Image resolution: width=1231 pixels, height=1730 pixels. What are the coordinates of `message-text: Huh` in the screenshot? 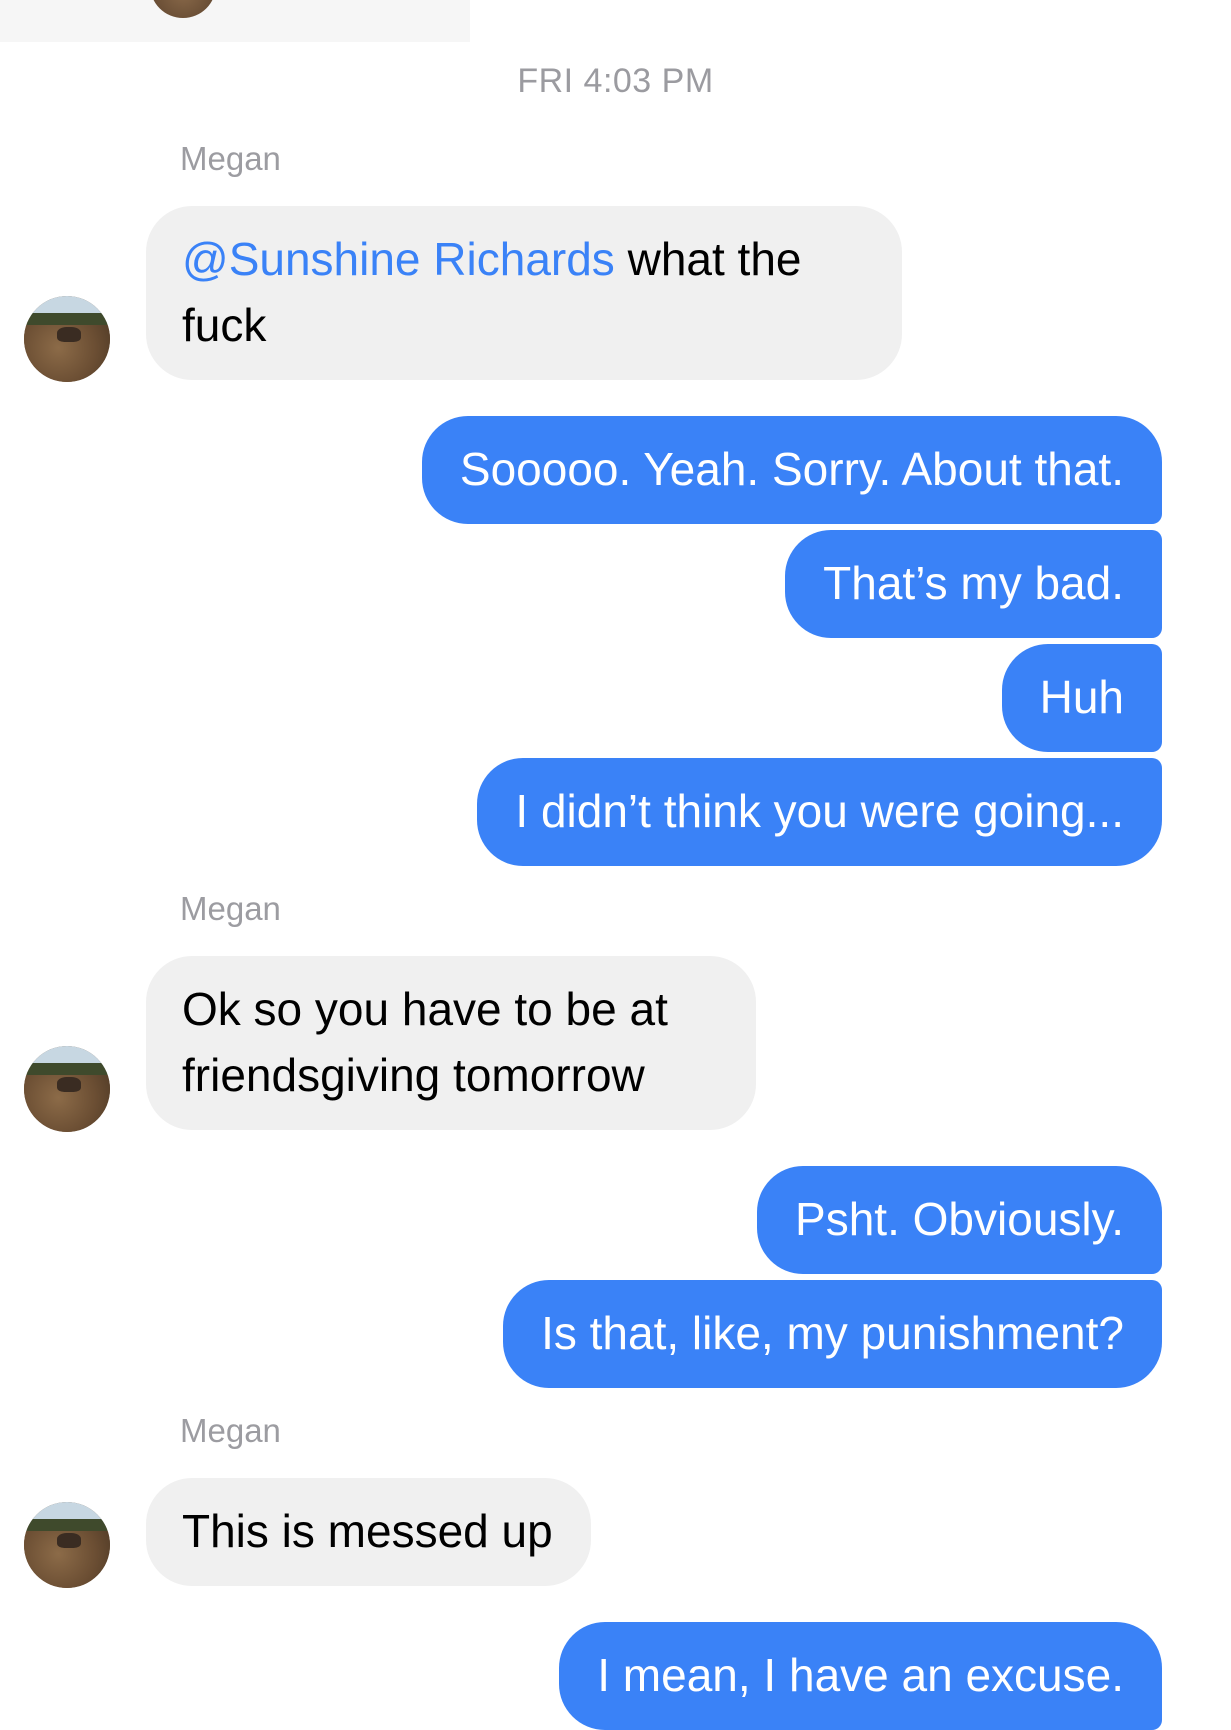 It's located at (1081, 697).